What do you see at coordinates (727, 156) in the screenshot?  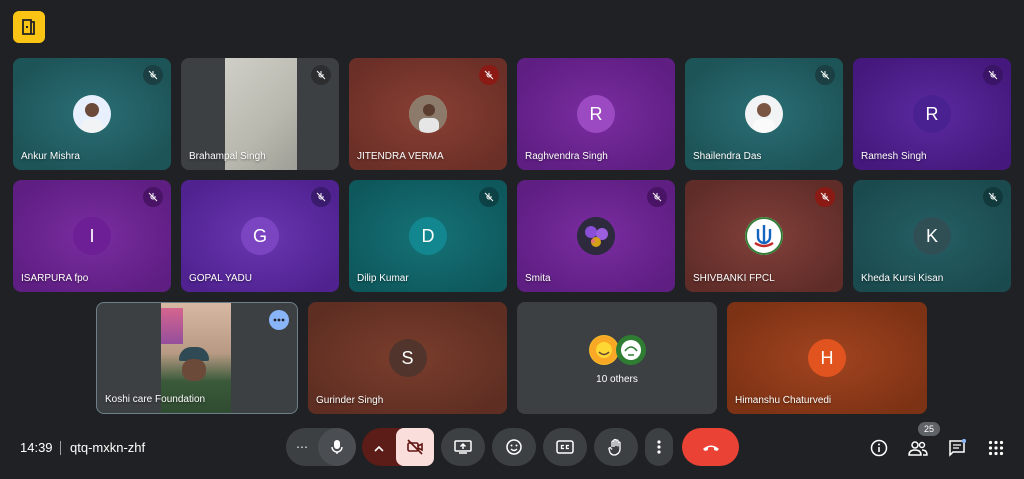 I see `participant-name: Shailendra Das` at bounding box center [727, 156].